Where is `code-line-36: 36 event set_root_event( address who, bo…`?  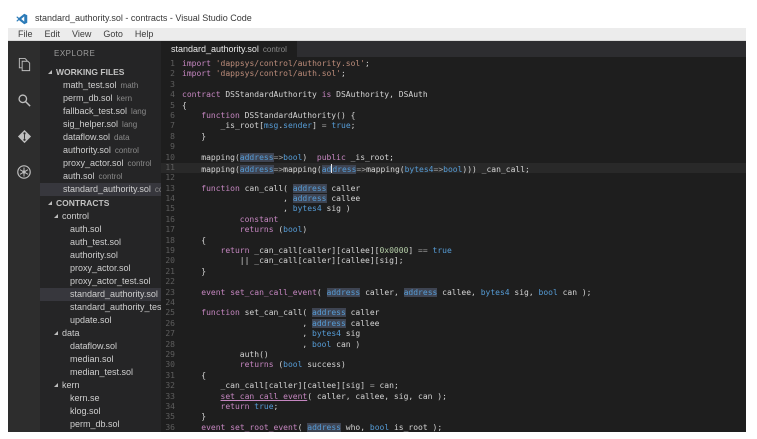 code-line-36: 36 event set_root_event( address who, bo… is located at coordinates (453, 427).